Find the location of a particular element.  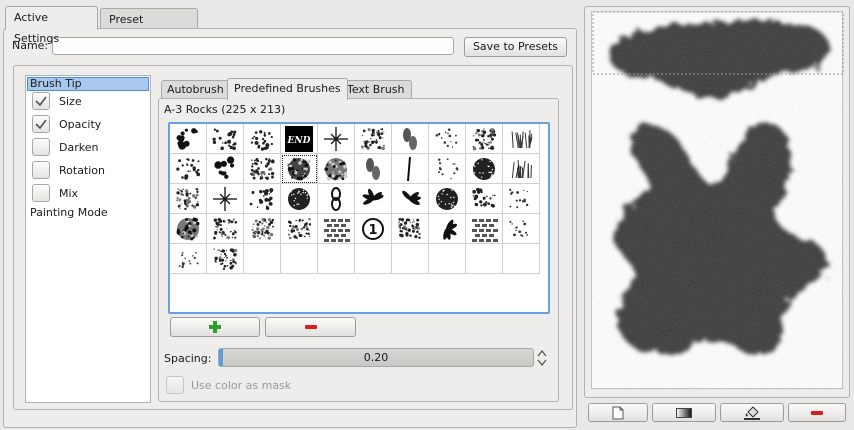

clear-button is located at coordinates (817, 412).